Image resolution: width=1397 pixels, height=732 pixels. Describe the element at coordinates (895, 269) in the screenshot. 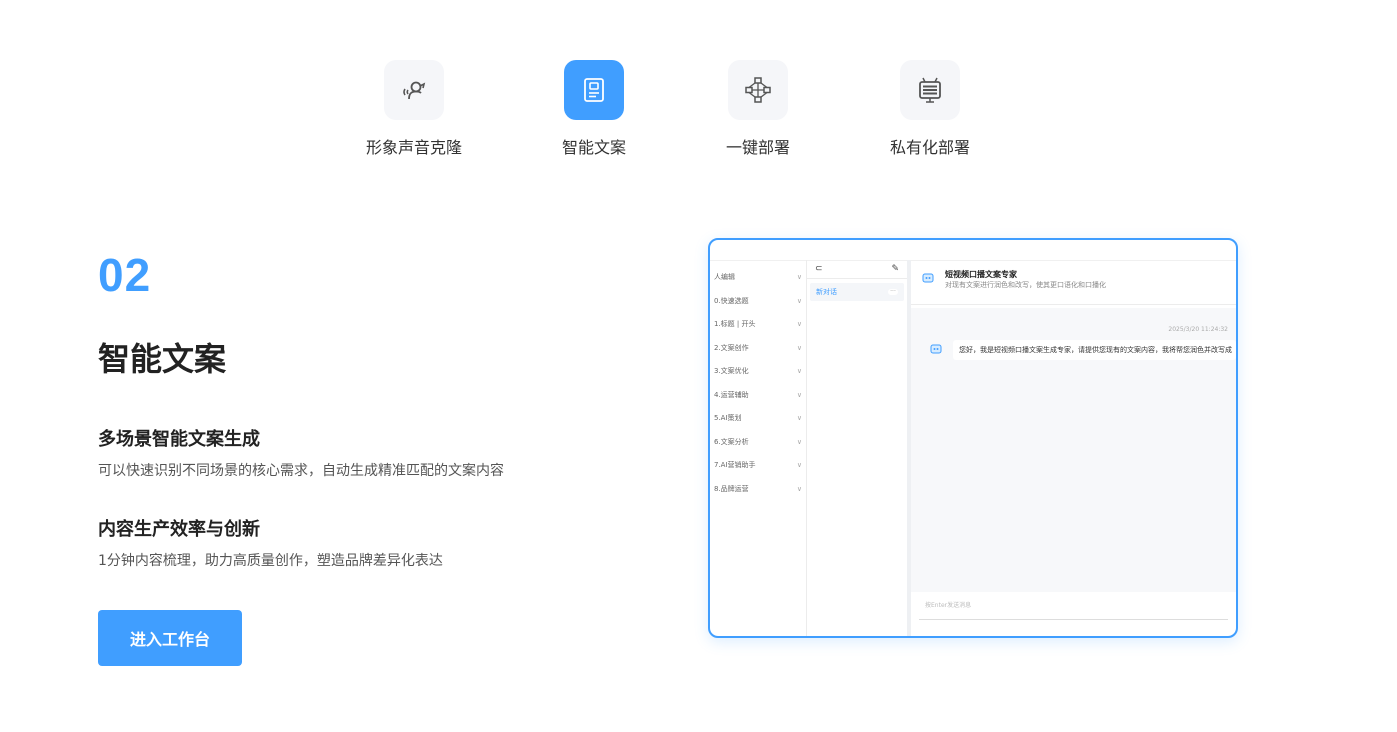

I see `edit-icon: ✎` at that location.